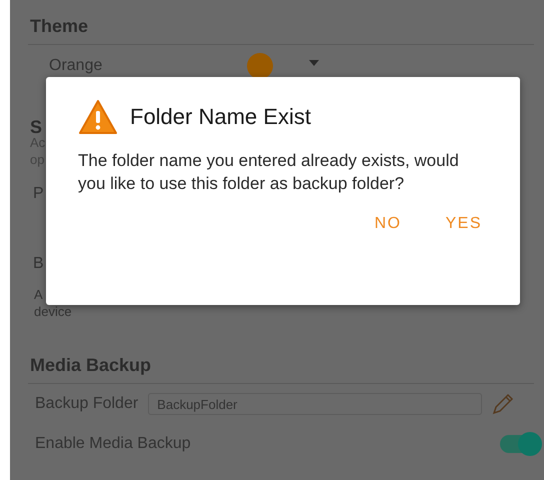  I want to click on backup-folder-label: Backup Folder, so click(86, 404).